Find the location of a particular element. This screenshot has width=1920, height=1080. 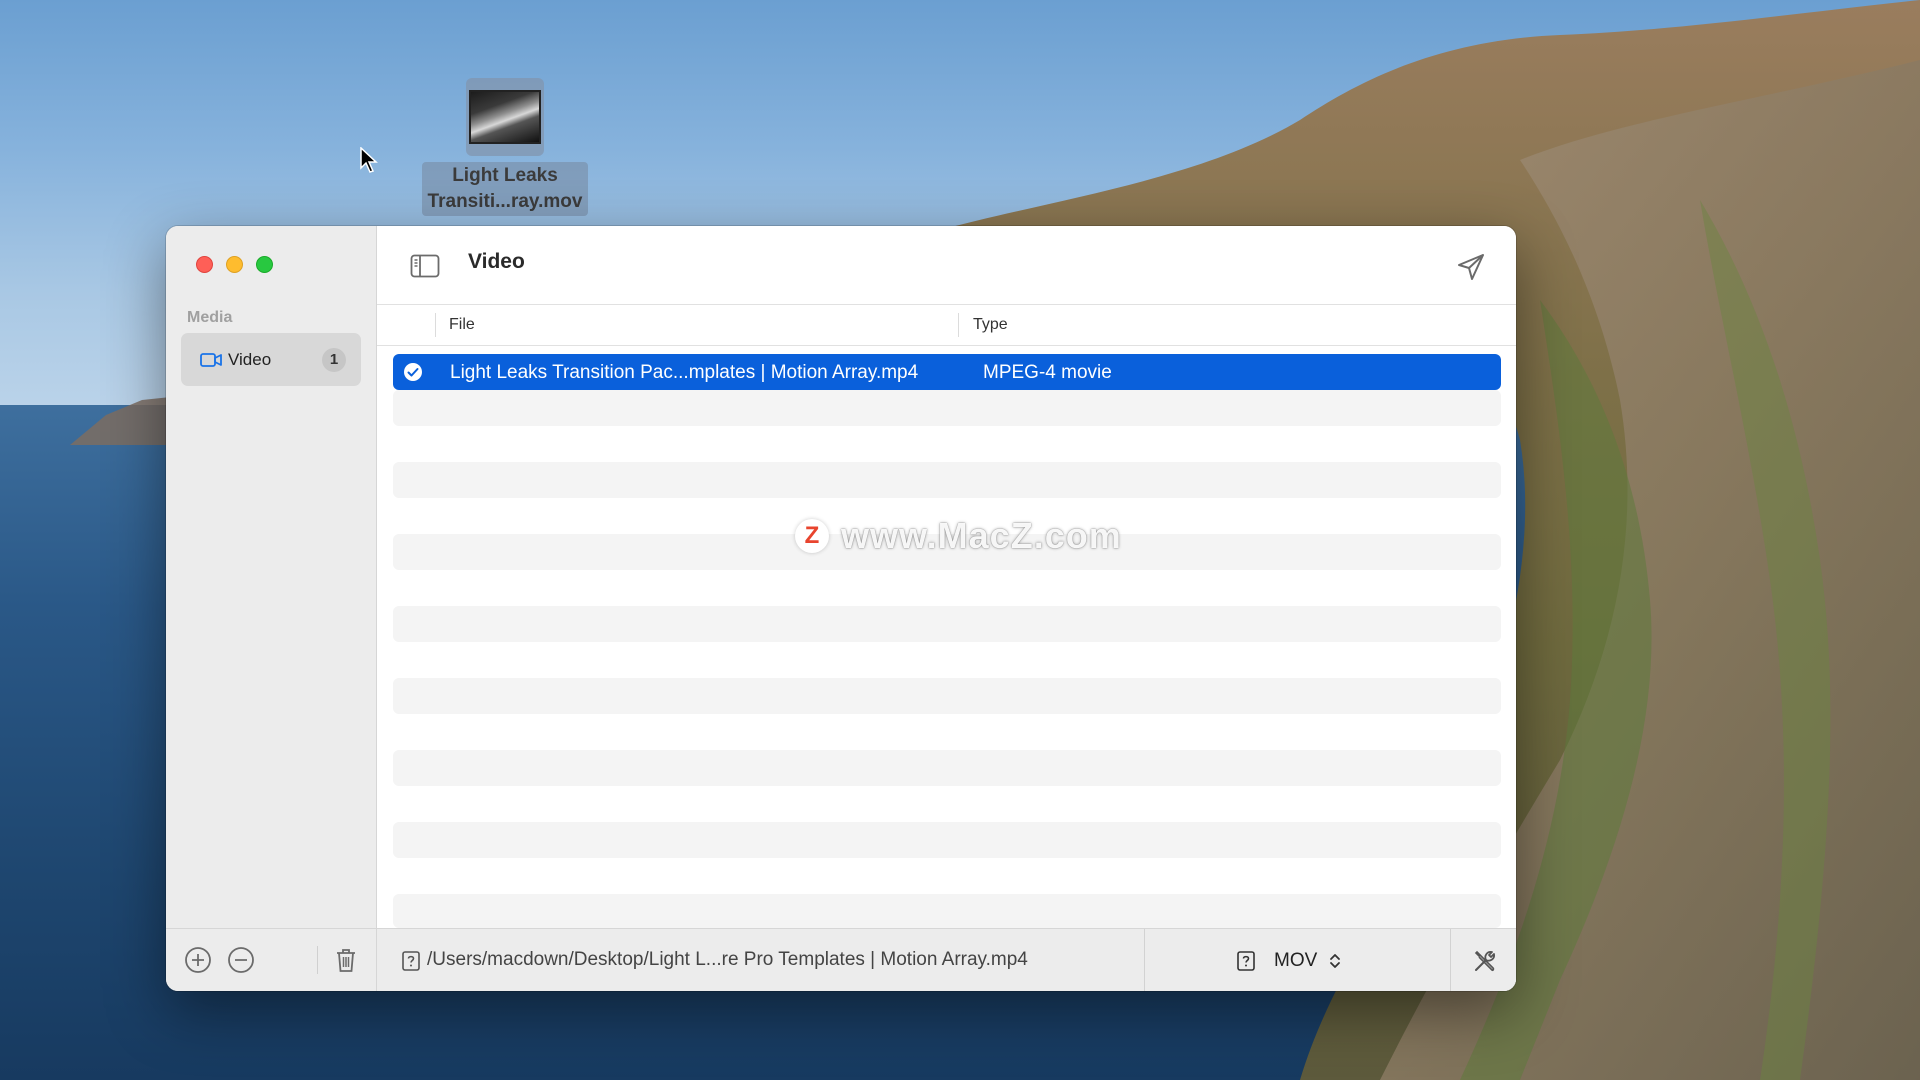

up-down-chevron-icon is located at coordinates (1335, 961).